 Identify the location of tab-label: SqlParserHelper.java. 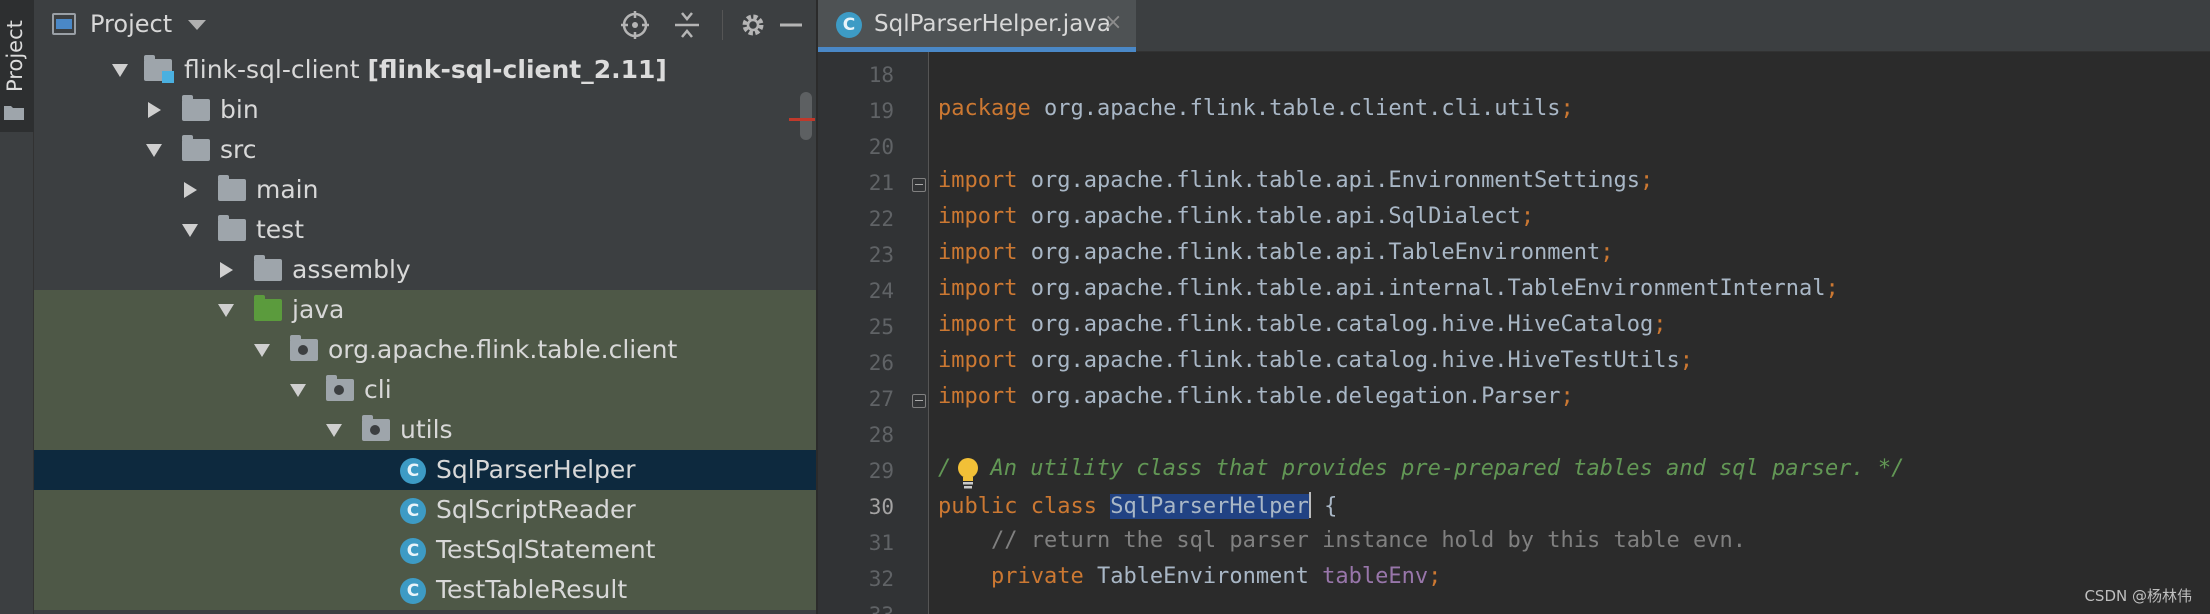
(992, 24).